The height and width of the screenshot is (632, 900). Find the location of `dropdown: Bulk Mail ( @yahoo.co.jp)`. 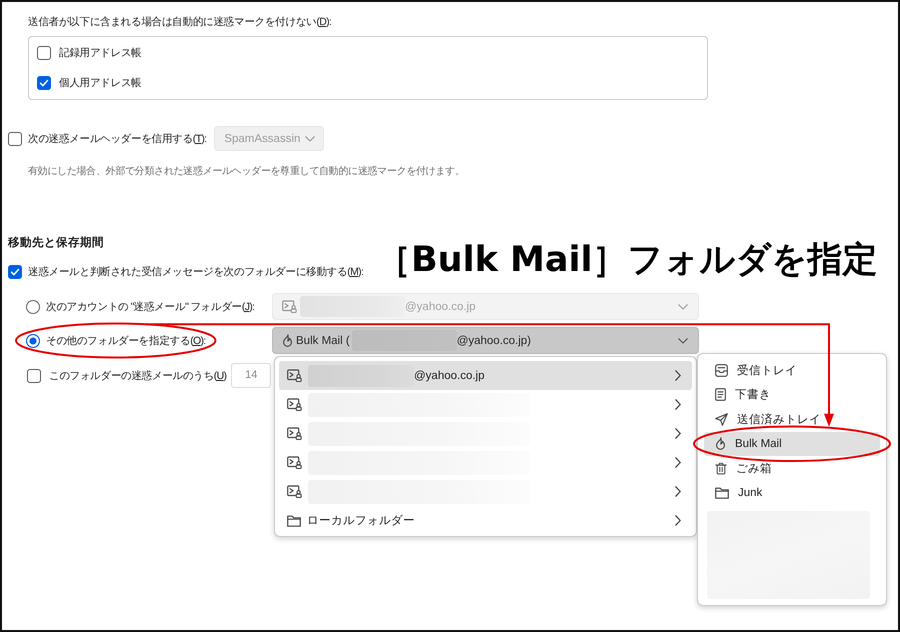

dropdown: Bulk Mail ( @yahoo.co.jp) is located at coordinates (485, 340).